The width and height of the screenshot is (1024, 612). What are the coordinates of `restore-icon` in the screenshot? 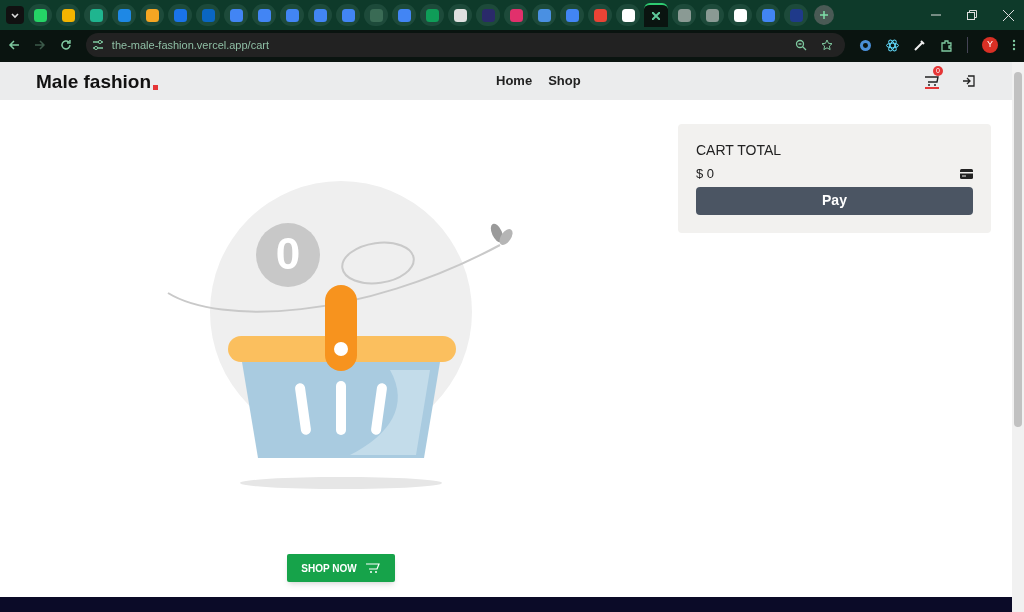 It's located at (972, 15).